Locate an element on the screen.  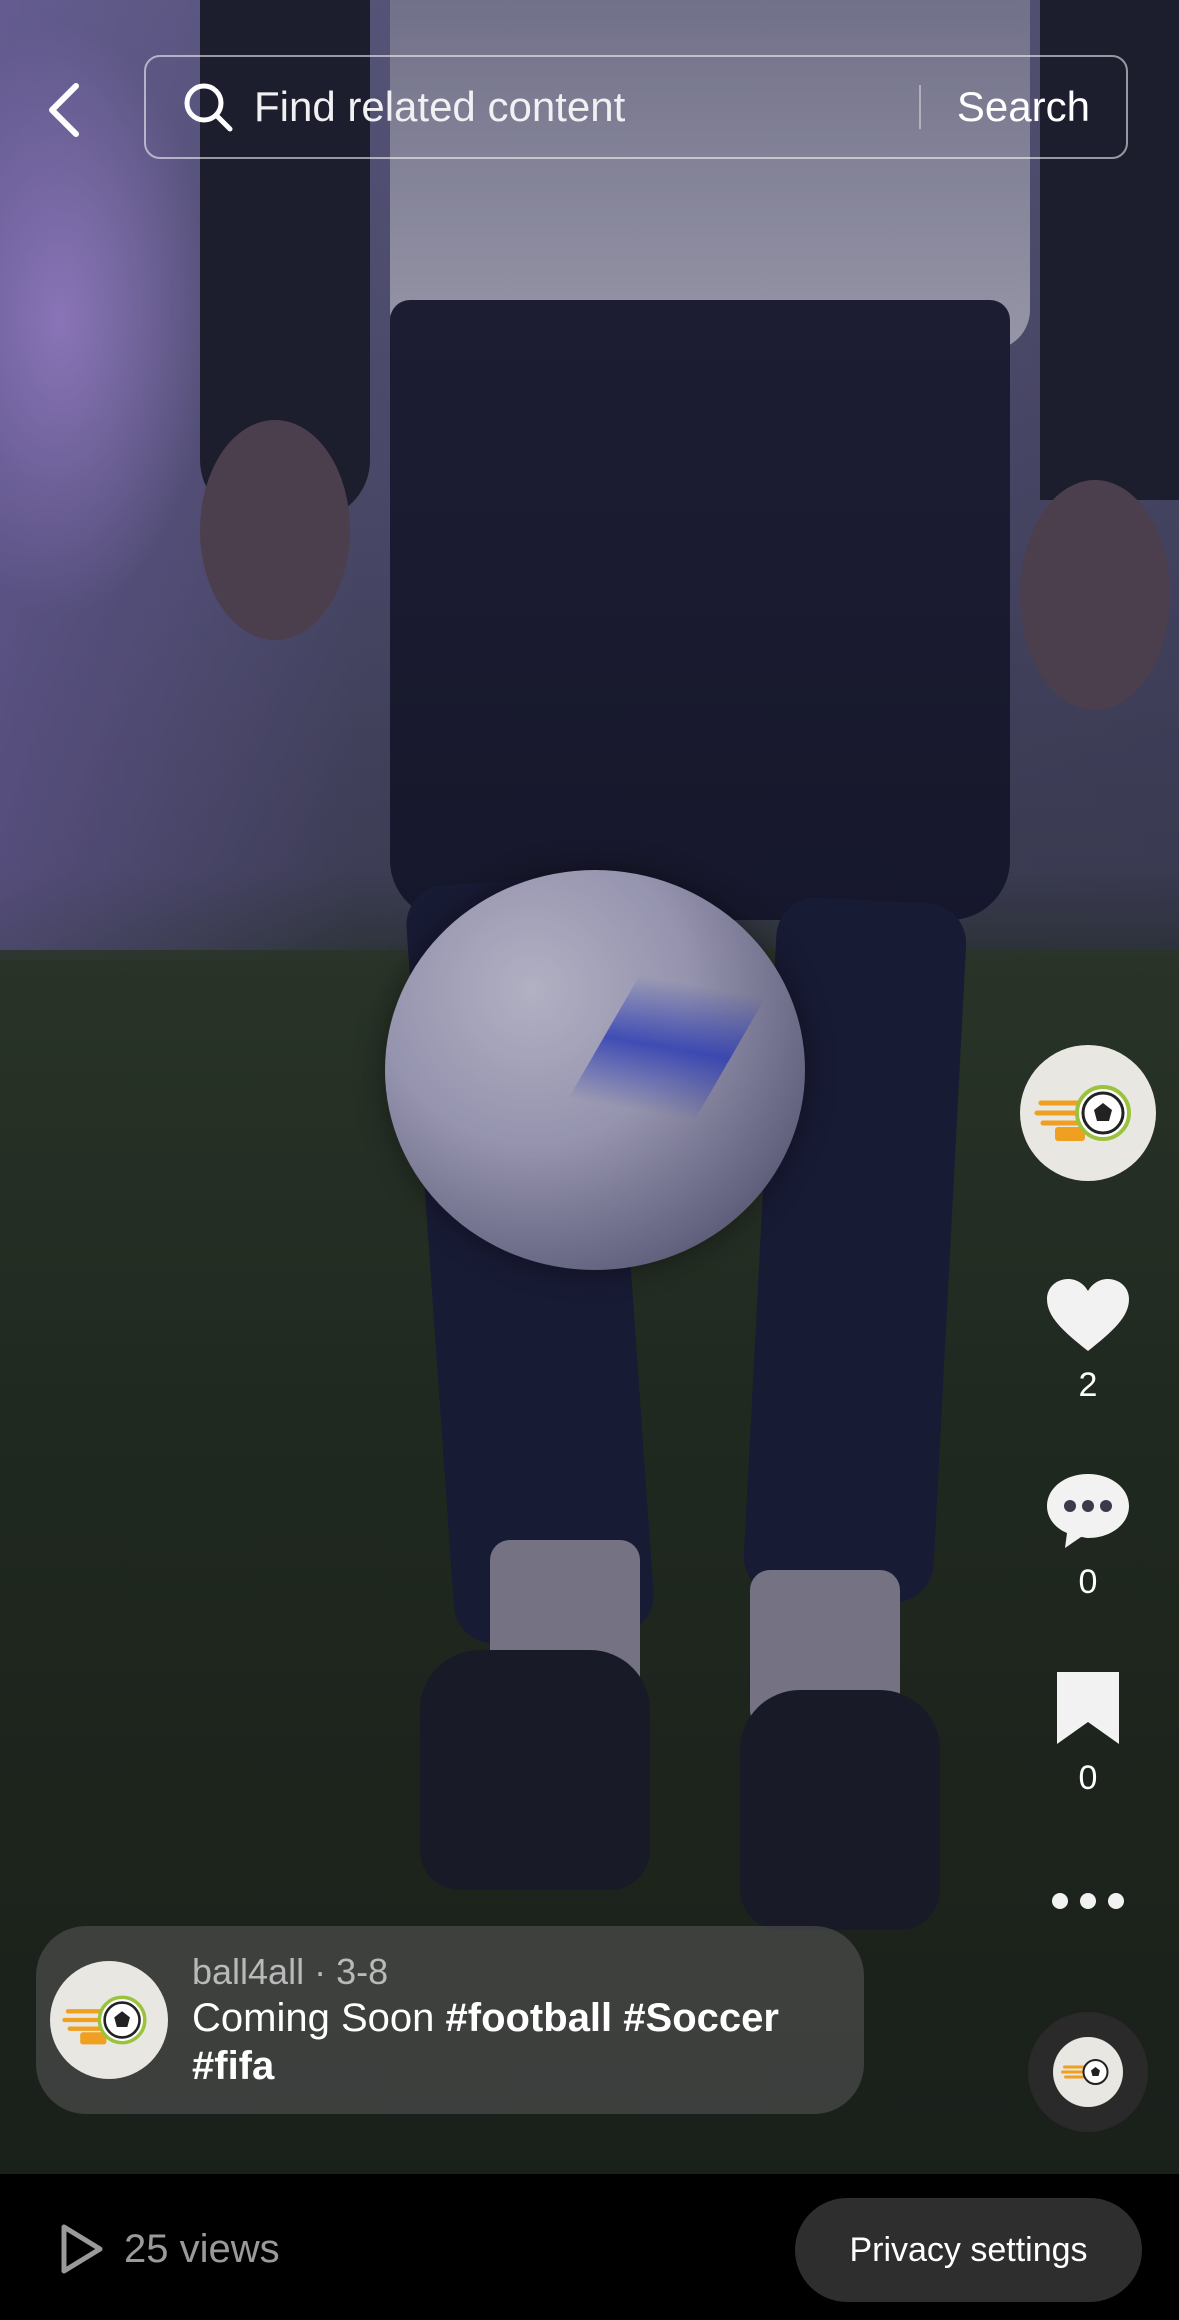
author-name: ball4all is located at coordinates (248, 1971).